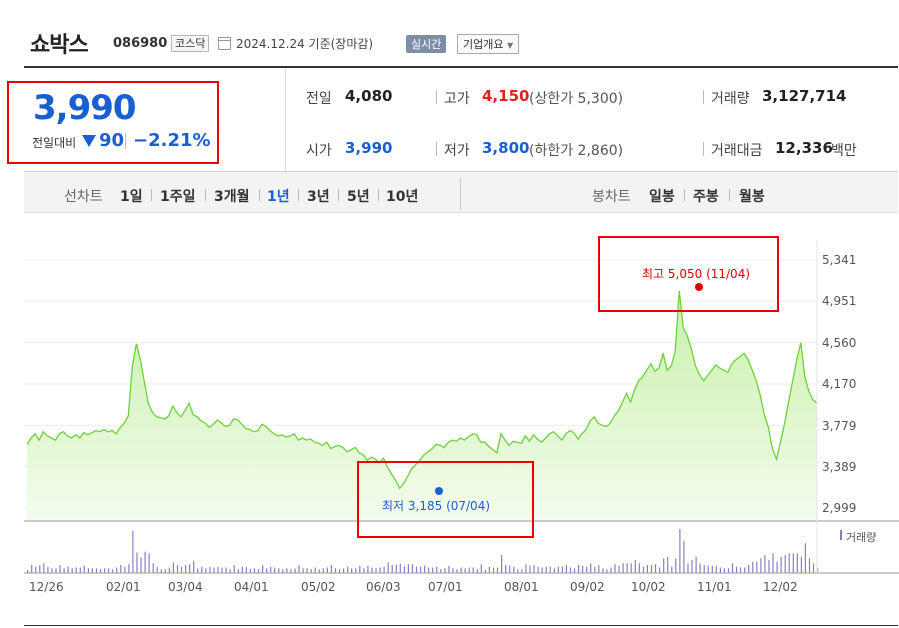  I want to click on high-marker, so click(699, 287).